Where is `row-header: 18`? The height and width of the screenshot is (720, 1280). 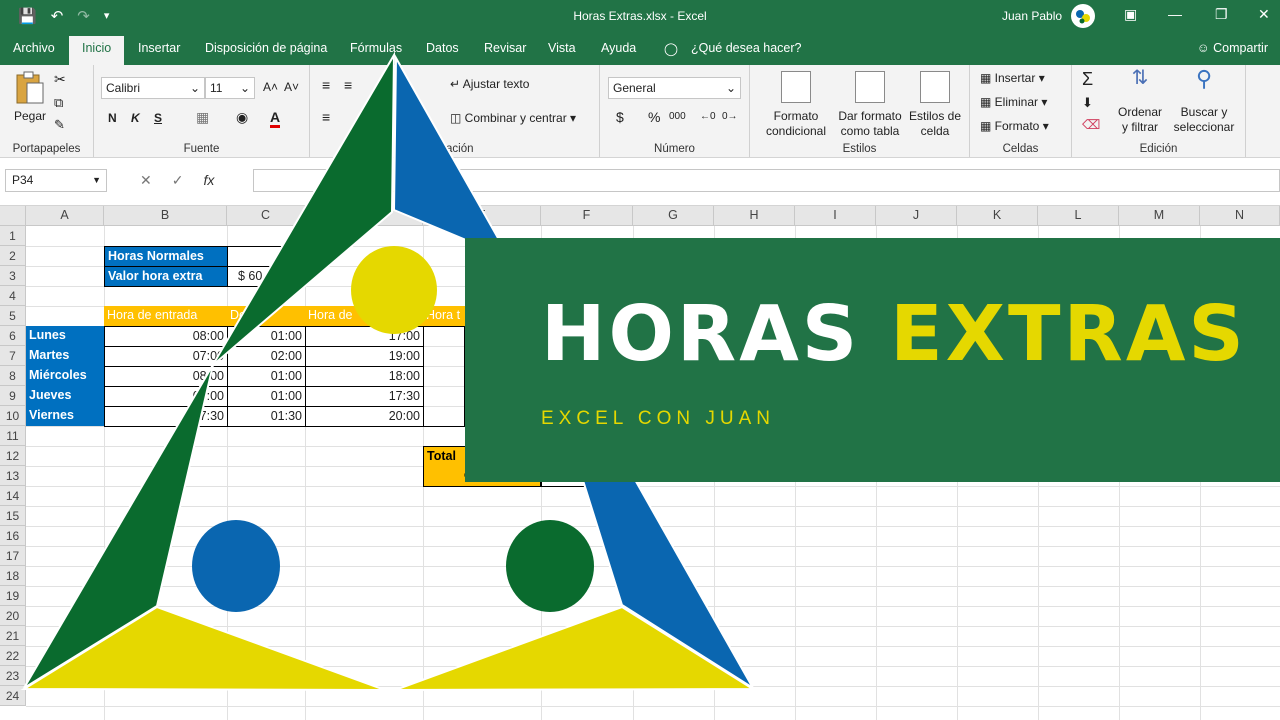 row-header: 18 is located at coordinates (13, 576).